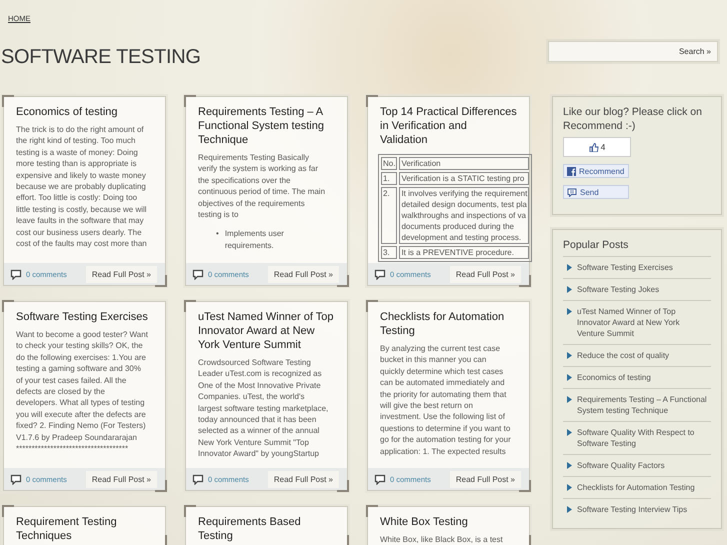 Image resolution: width=727 pixels, height=545 pixels. What do you see at coordinates (596, 192) in the screenshot?
I see `send-button: Send` at bounding box center [596, 192].